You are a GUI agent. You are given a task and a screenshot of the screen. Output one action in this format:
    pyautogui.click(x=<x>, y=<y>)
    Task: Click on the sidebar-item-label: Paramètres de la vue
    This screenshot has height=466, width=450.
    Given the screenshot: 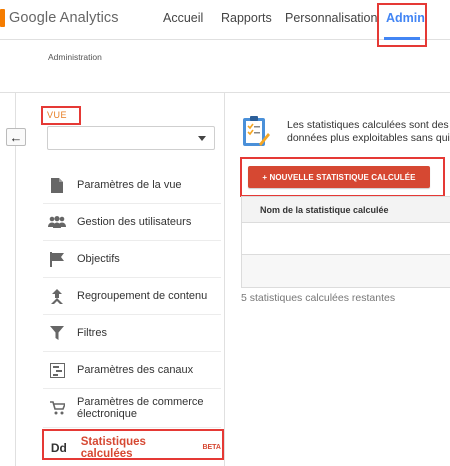 What is the action you would take?
    pyautogui.click(x=129, y=185)
    